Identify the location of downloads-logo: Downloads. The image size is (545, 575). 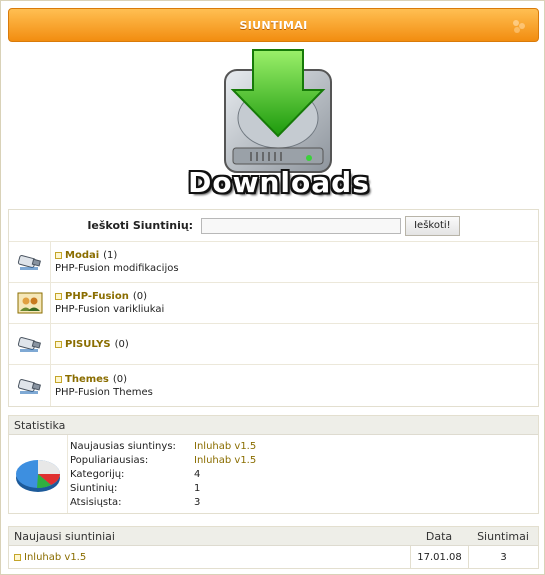
(279, 123).